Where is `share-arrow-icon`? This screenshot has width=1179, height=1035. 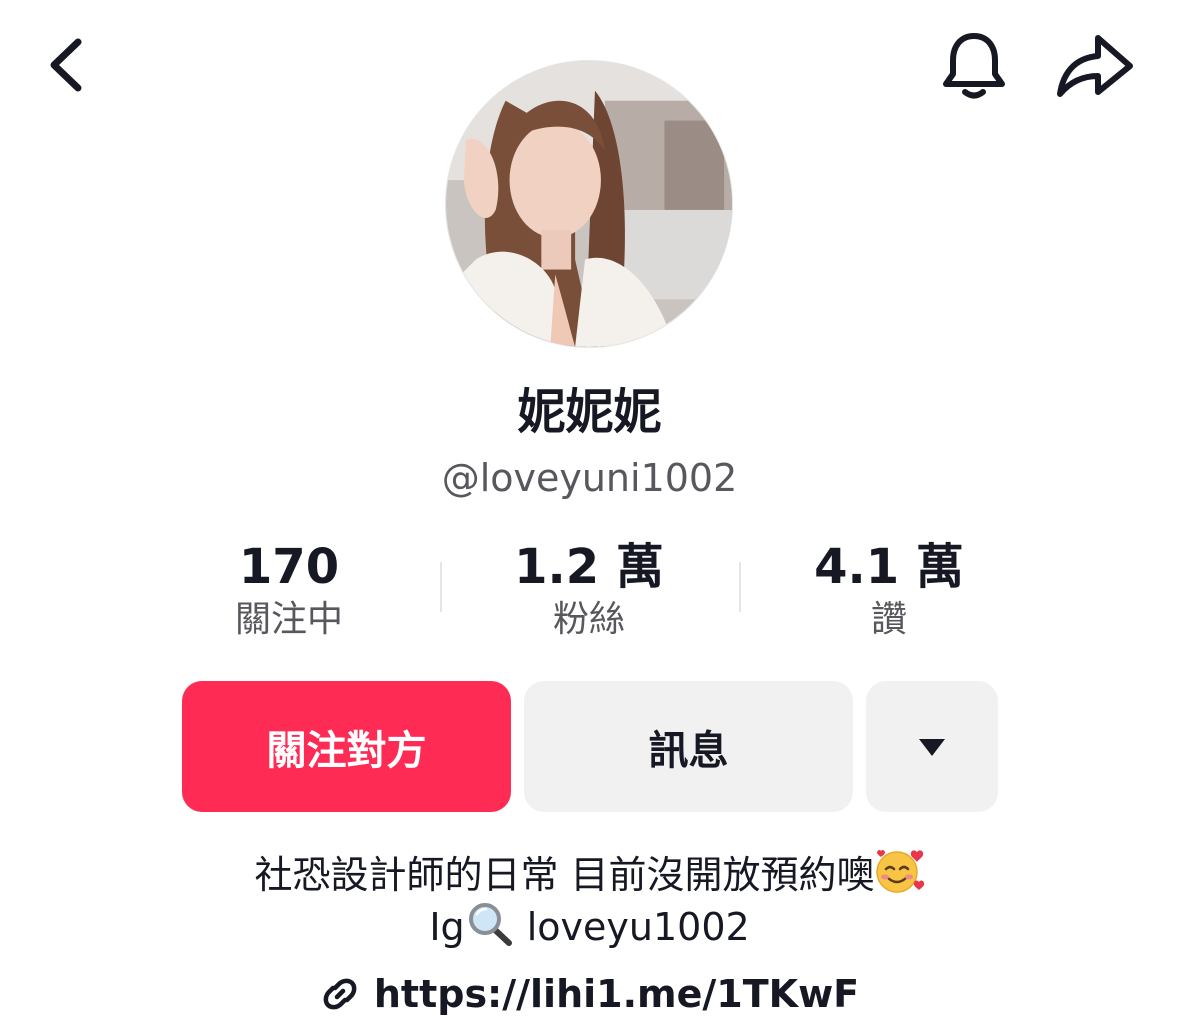
share-arrow-icon is located at coordinates (1095, 66).